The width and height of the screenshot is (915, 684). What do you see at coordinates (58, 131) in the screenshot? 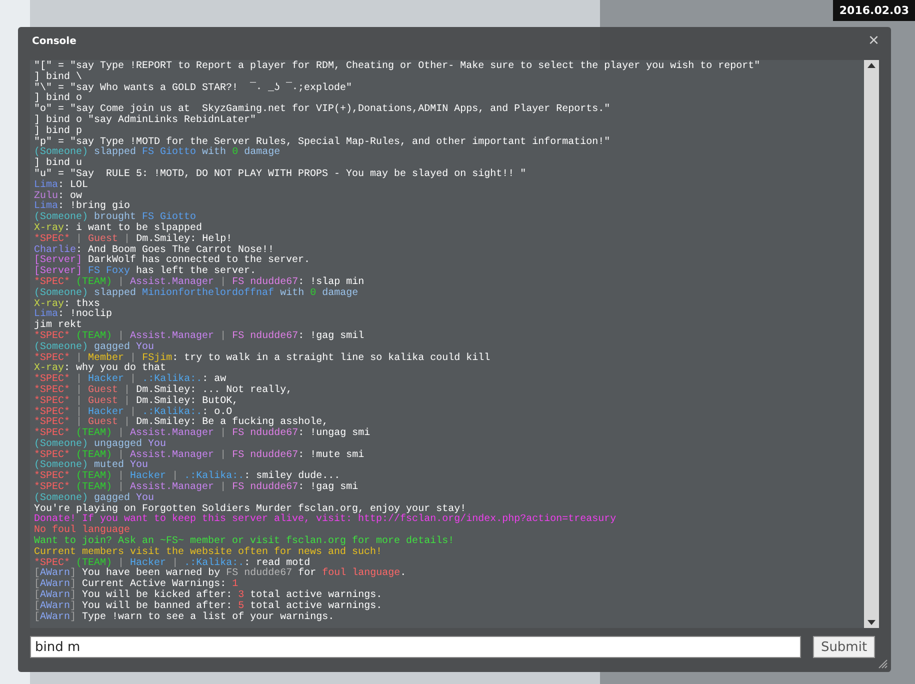
I see `console-line: ] bind p` at bounding box center [58, 131].